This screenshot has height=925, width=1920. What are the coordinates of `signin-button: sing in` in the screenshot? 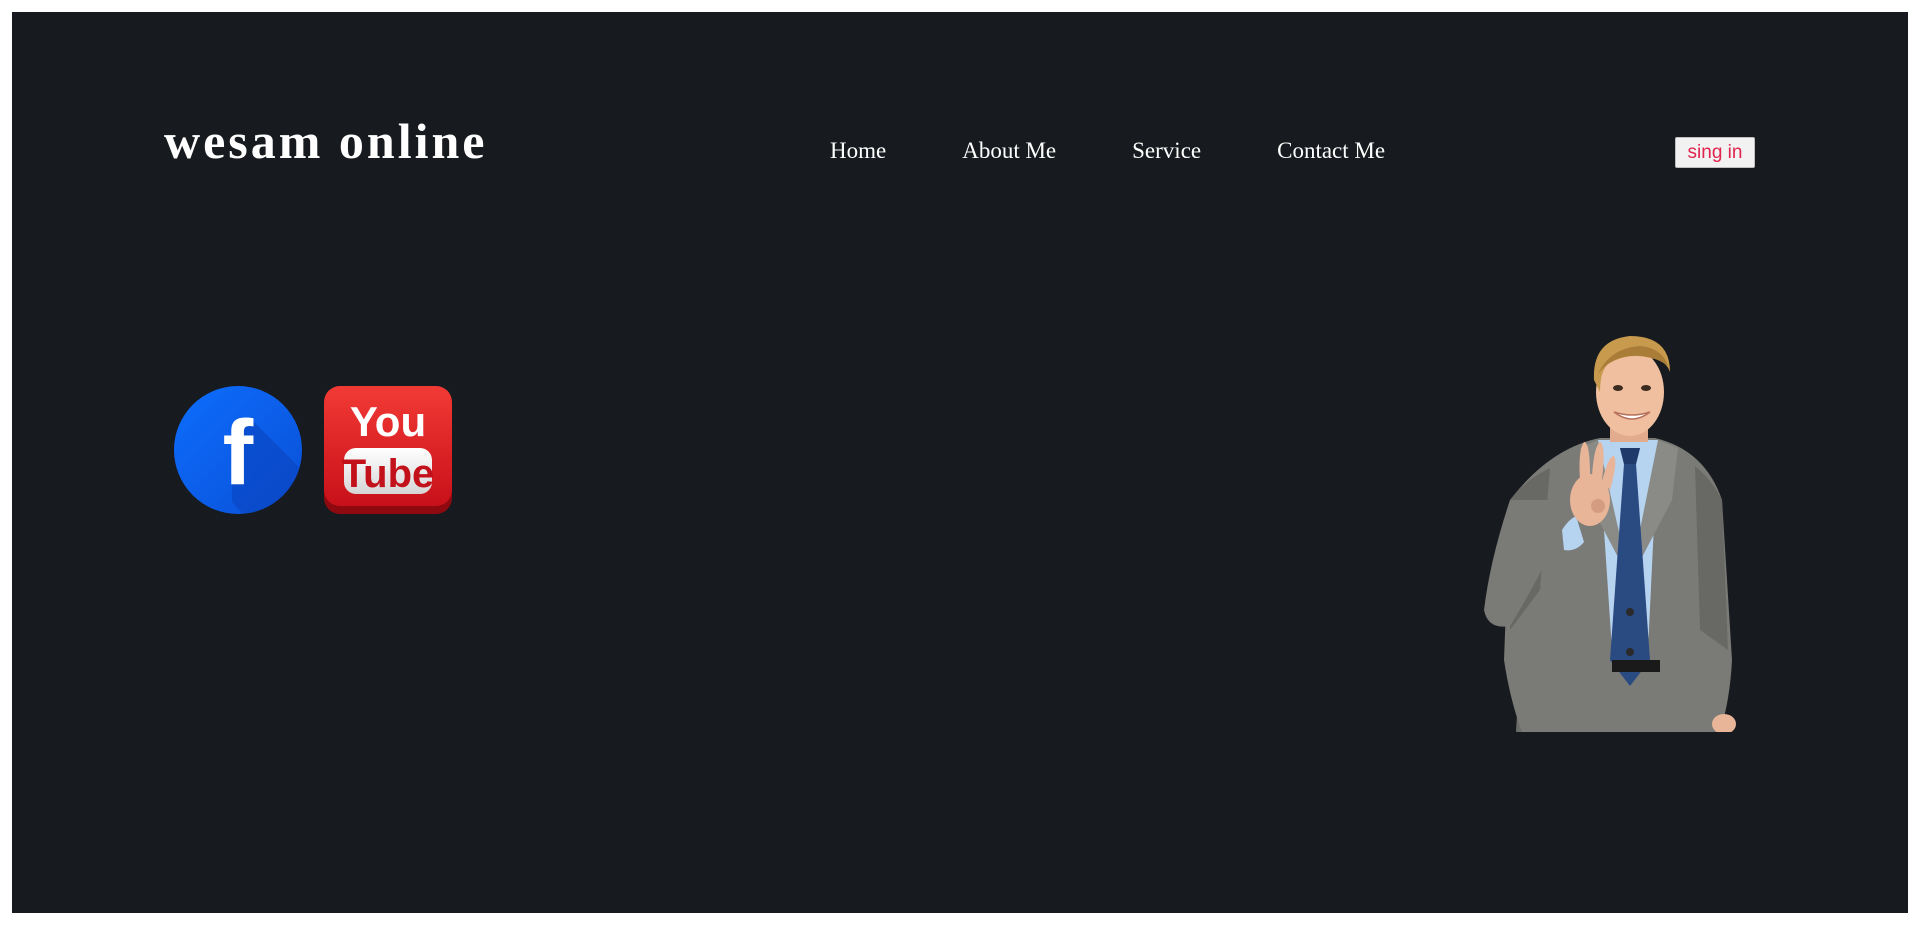 It's located at (1715, 152).